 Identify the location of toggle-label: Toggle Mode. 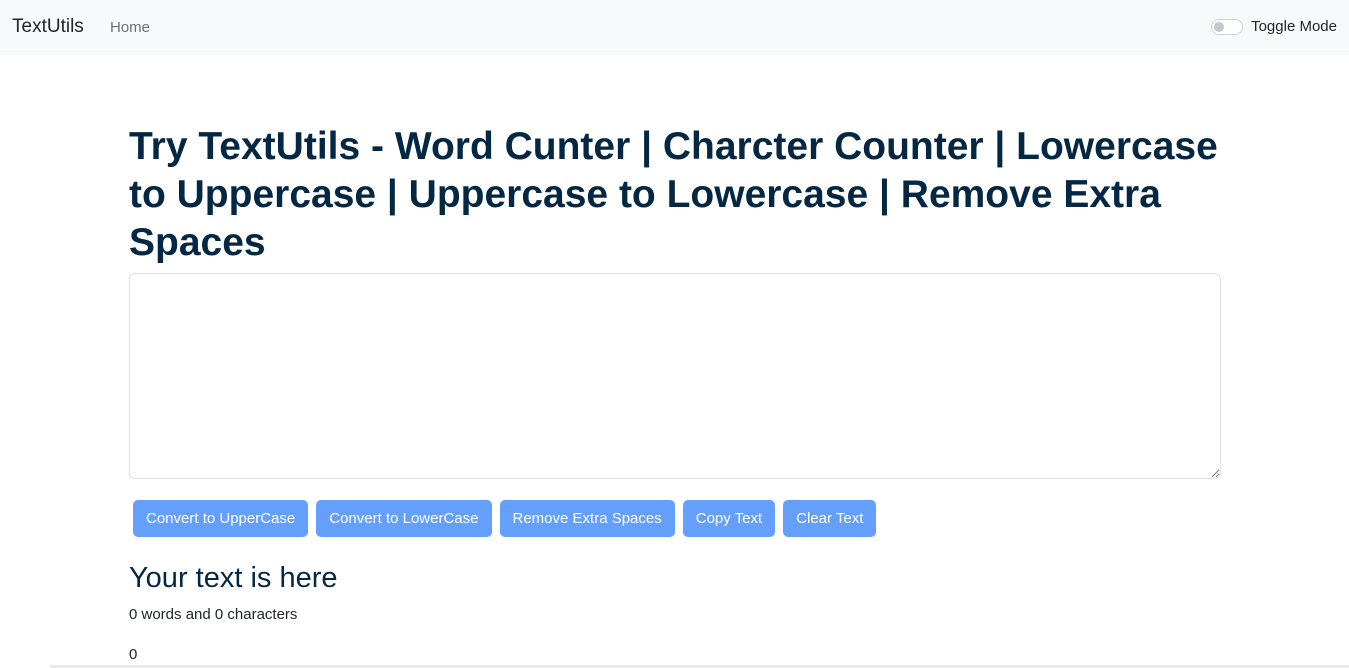
(1294, 27).